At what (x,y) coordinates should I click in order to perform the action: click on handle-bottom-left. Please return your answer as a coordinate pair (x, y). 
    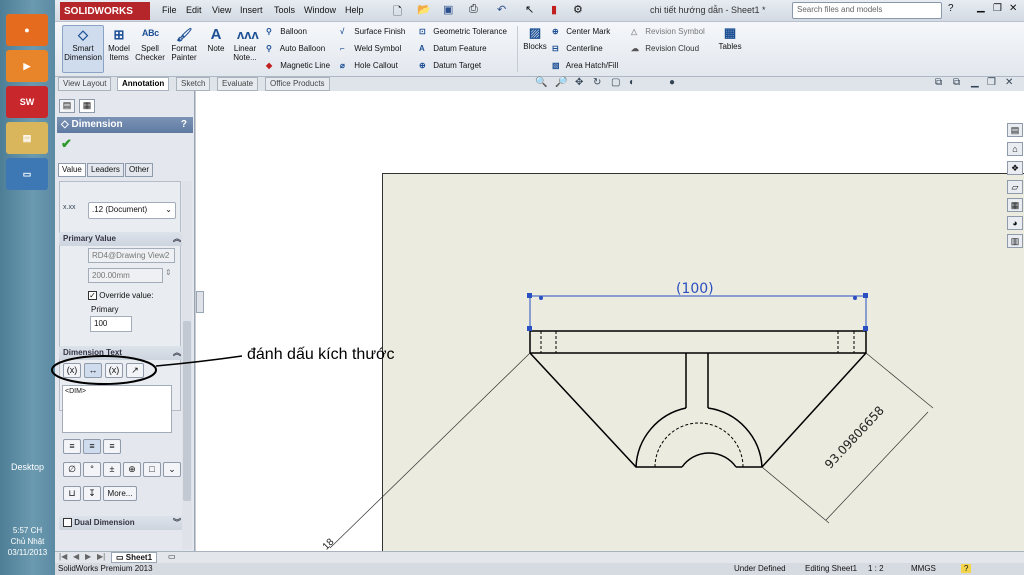
    Looking at the image, I should click on (529, 328).